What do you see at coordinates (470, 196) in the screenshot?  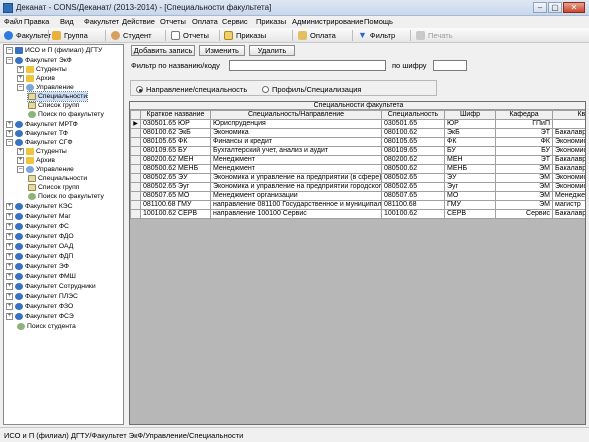 I see `cell-code: МО` at bounding box center [470, 196].